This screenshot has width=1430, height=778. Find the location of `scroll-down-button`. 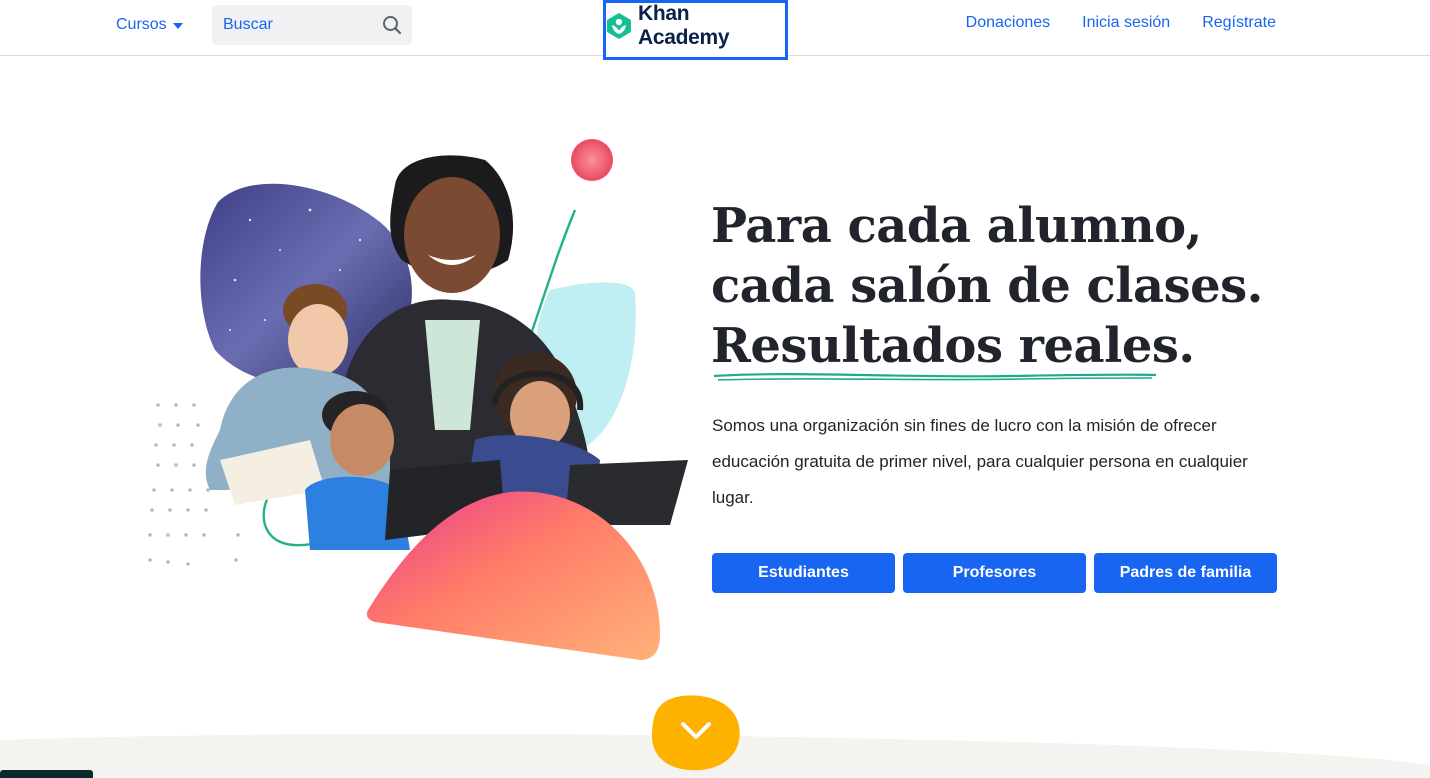

scroll-down-button is located at coordinates (696, 733).